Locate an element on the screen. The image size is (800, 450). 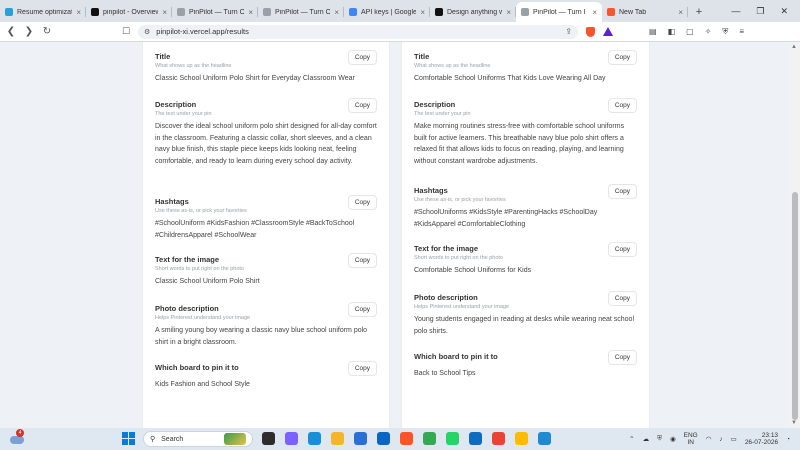
notification-icon: ◔ is located at coordinates (788, 439).